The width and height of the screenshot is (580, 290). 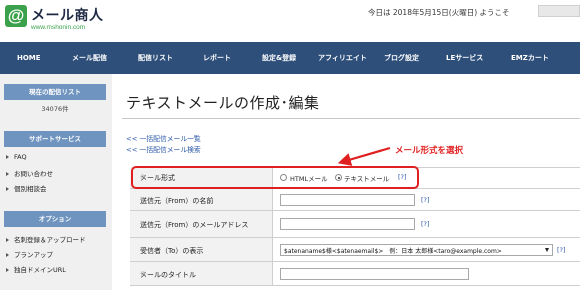 I want to click on to-display-label-text: 受信者（To）の表示, so click(x=172, y=251).